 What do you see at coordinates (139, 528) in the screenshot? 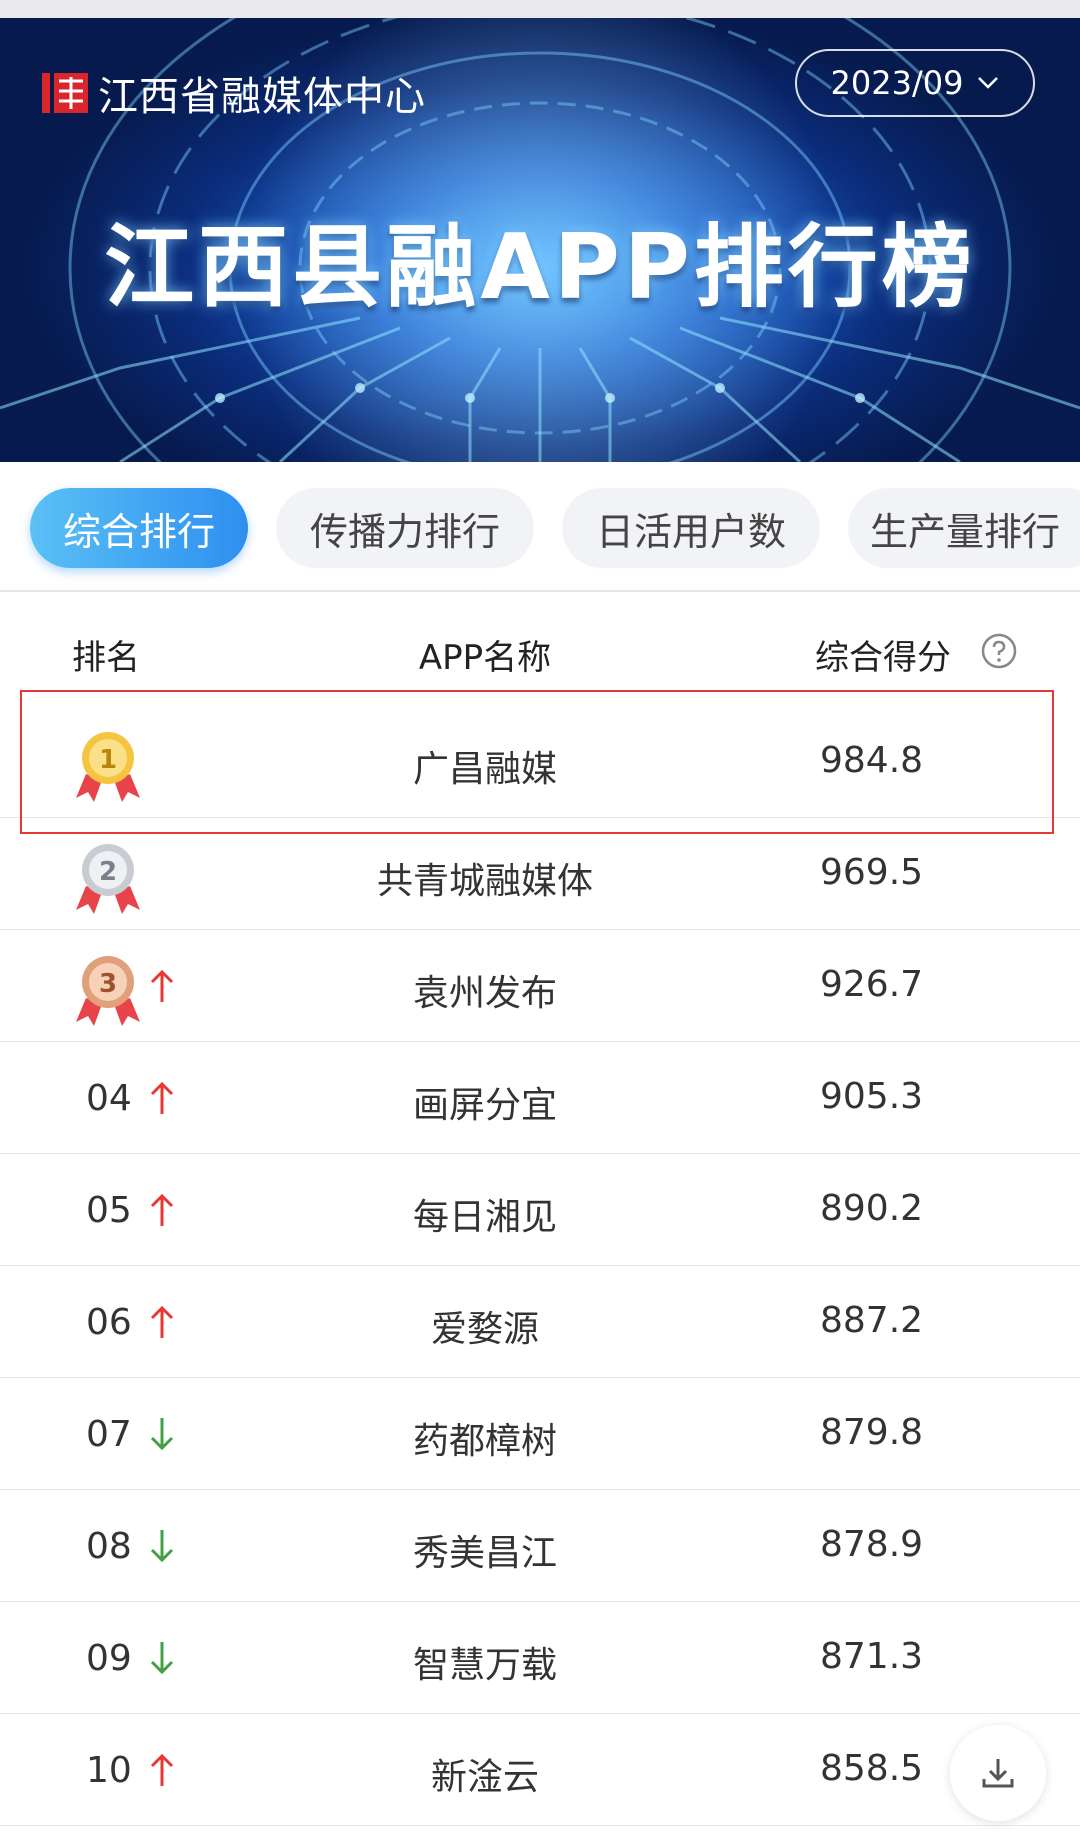
I see `tab-overall-ranking: 综合排行` at bounding box center [139, 528].